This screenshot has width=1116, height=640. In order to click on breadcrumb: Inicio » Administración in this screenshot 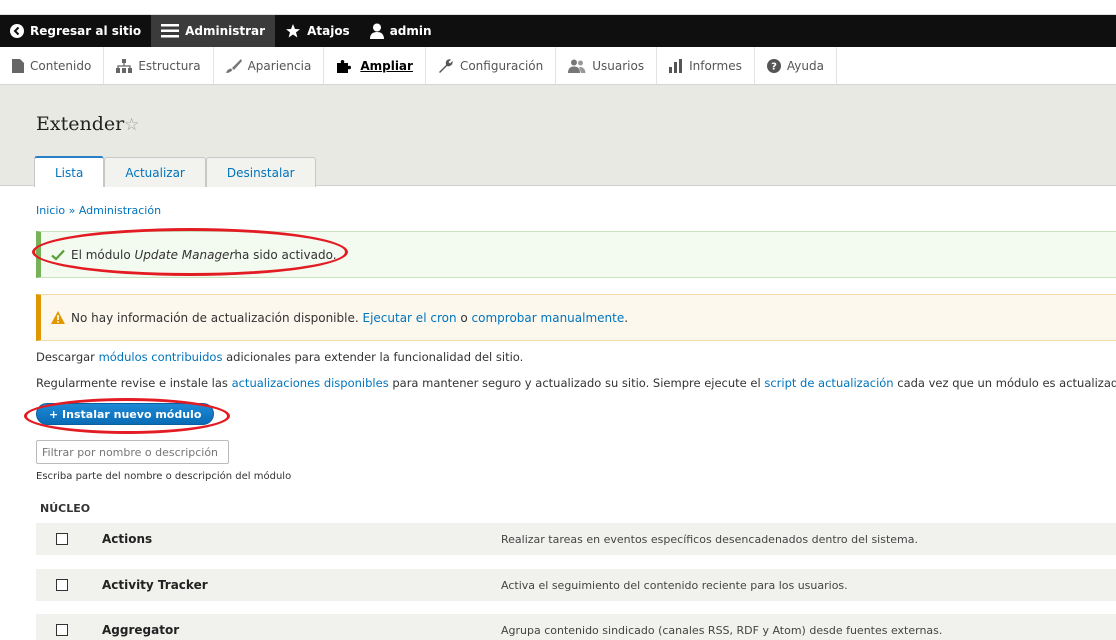, I will do `click(98, 210)`.